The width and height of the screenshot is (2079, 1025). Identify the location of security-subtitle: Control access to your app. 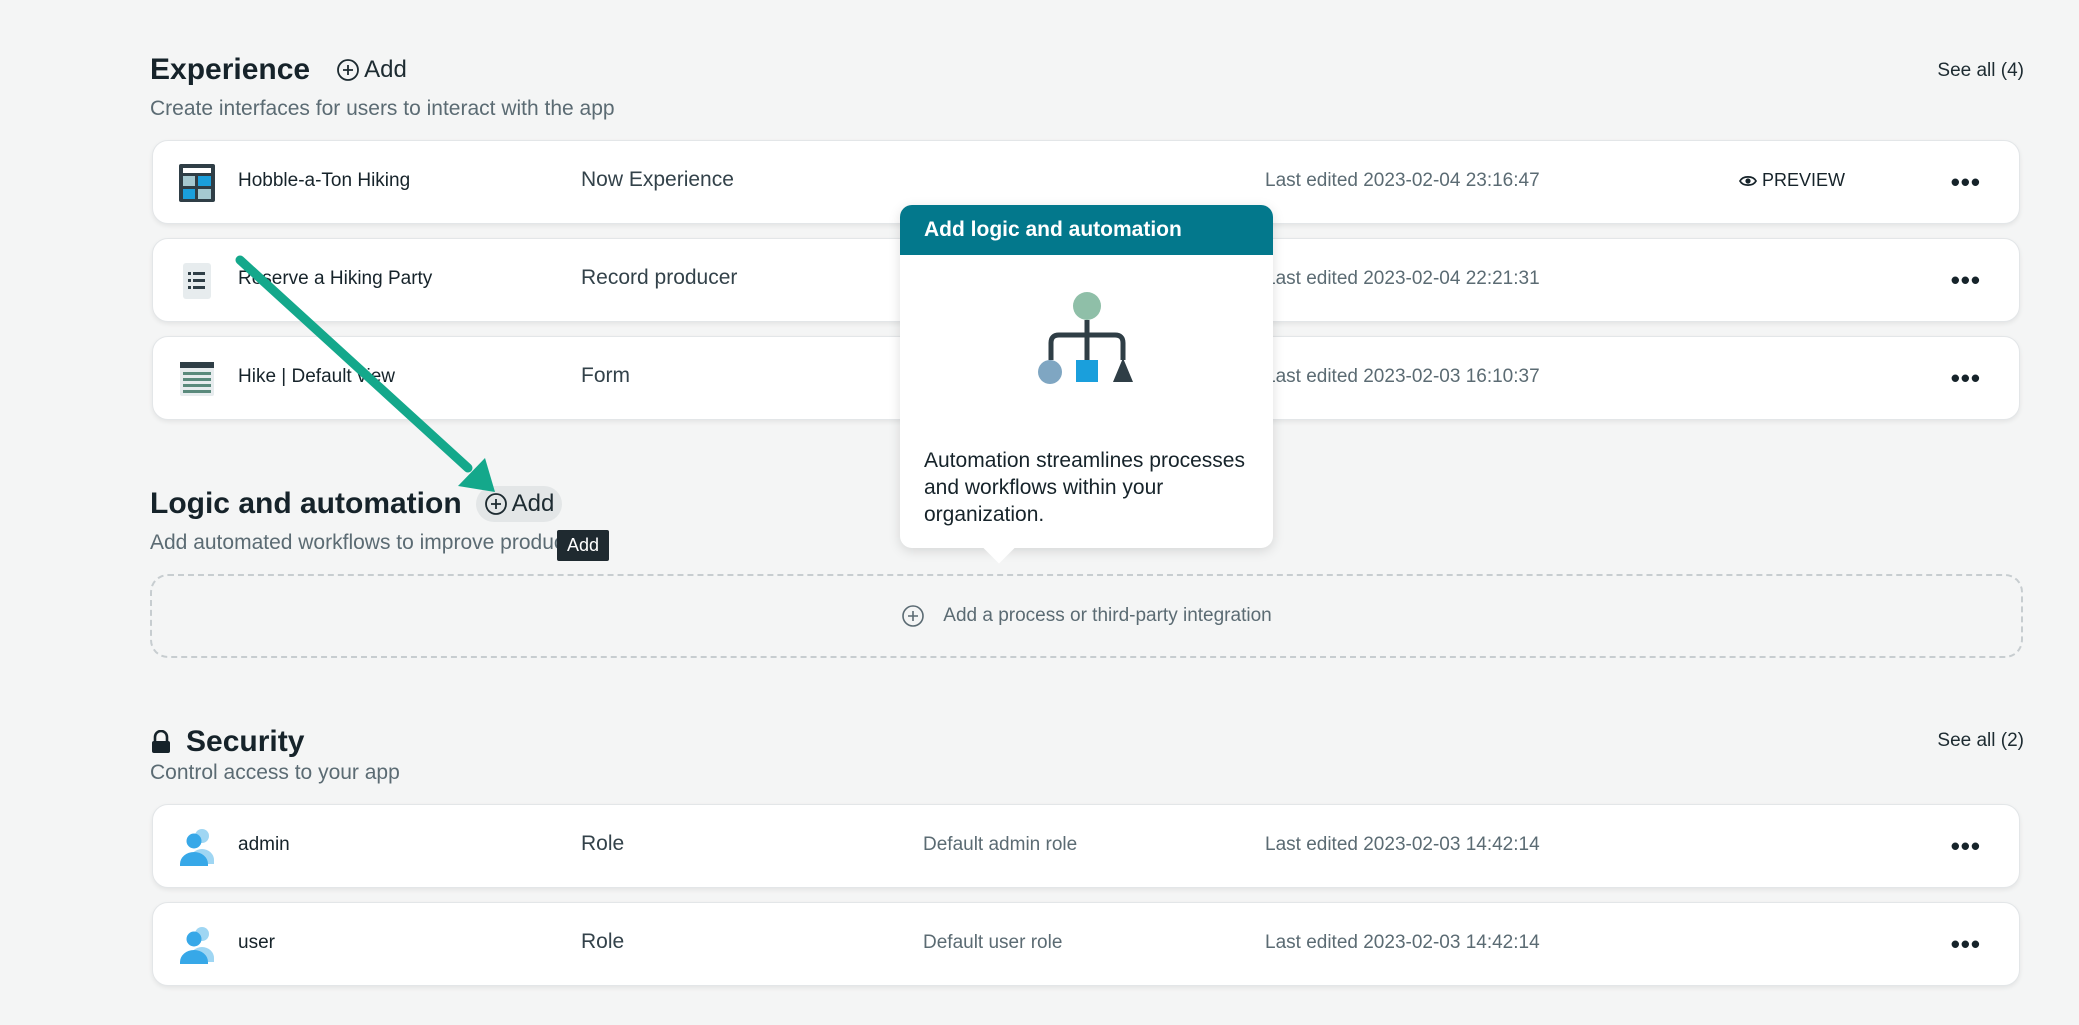
(275, 772).